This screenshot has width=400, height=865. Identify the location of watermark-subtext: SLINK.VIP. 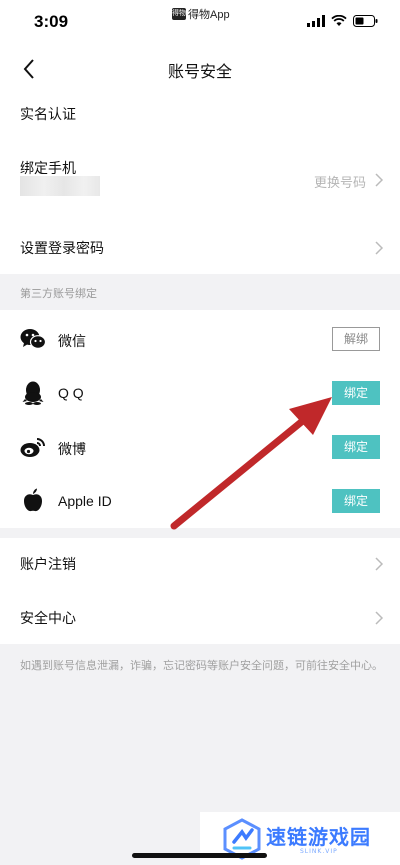
(319, 851).